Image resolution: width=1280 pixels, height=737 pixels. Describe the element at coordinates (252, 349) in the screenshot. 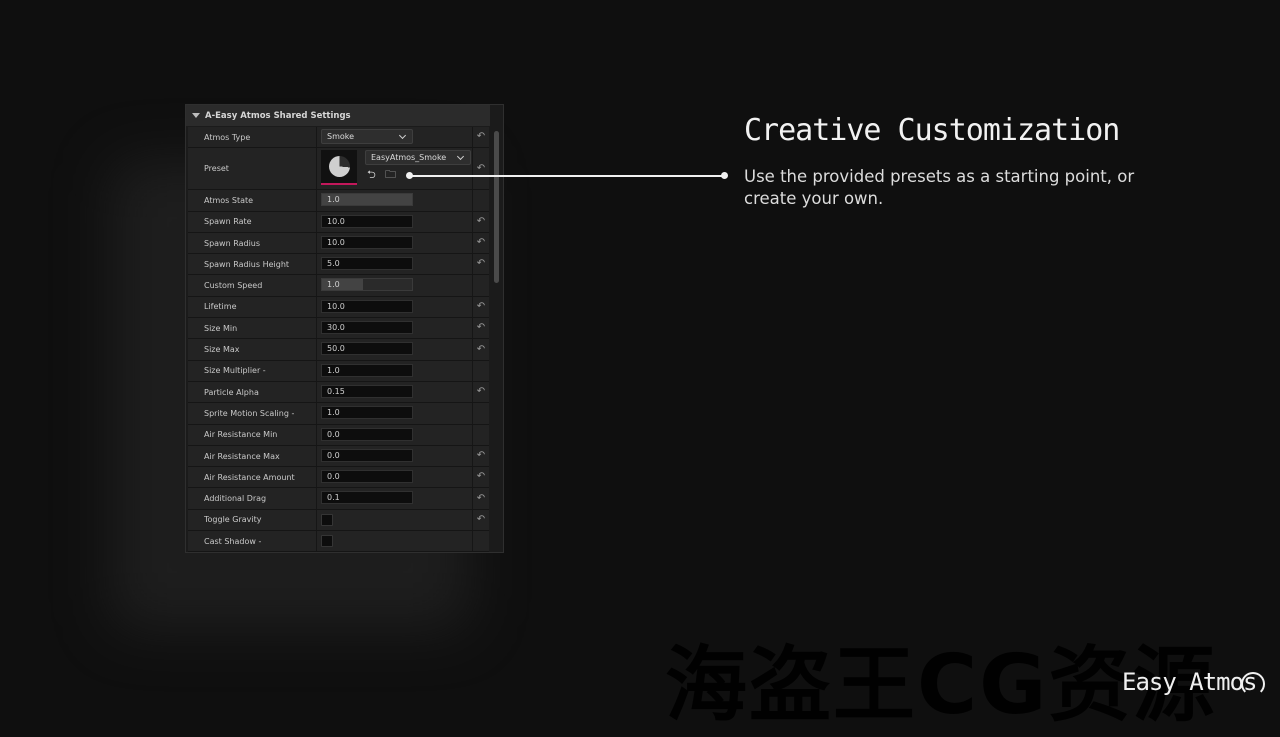

I see `property-label: Size Max` at that location.